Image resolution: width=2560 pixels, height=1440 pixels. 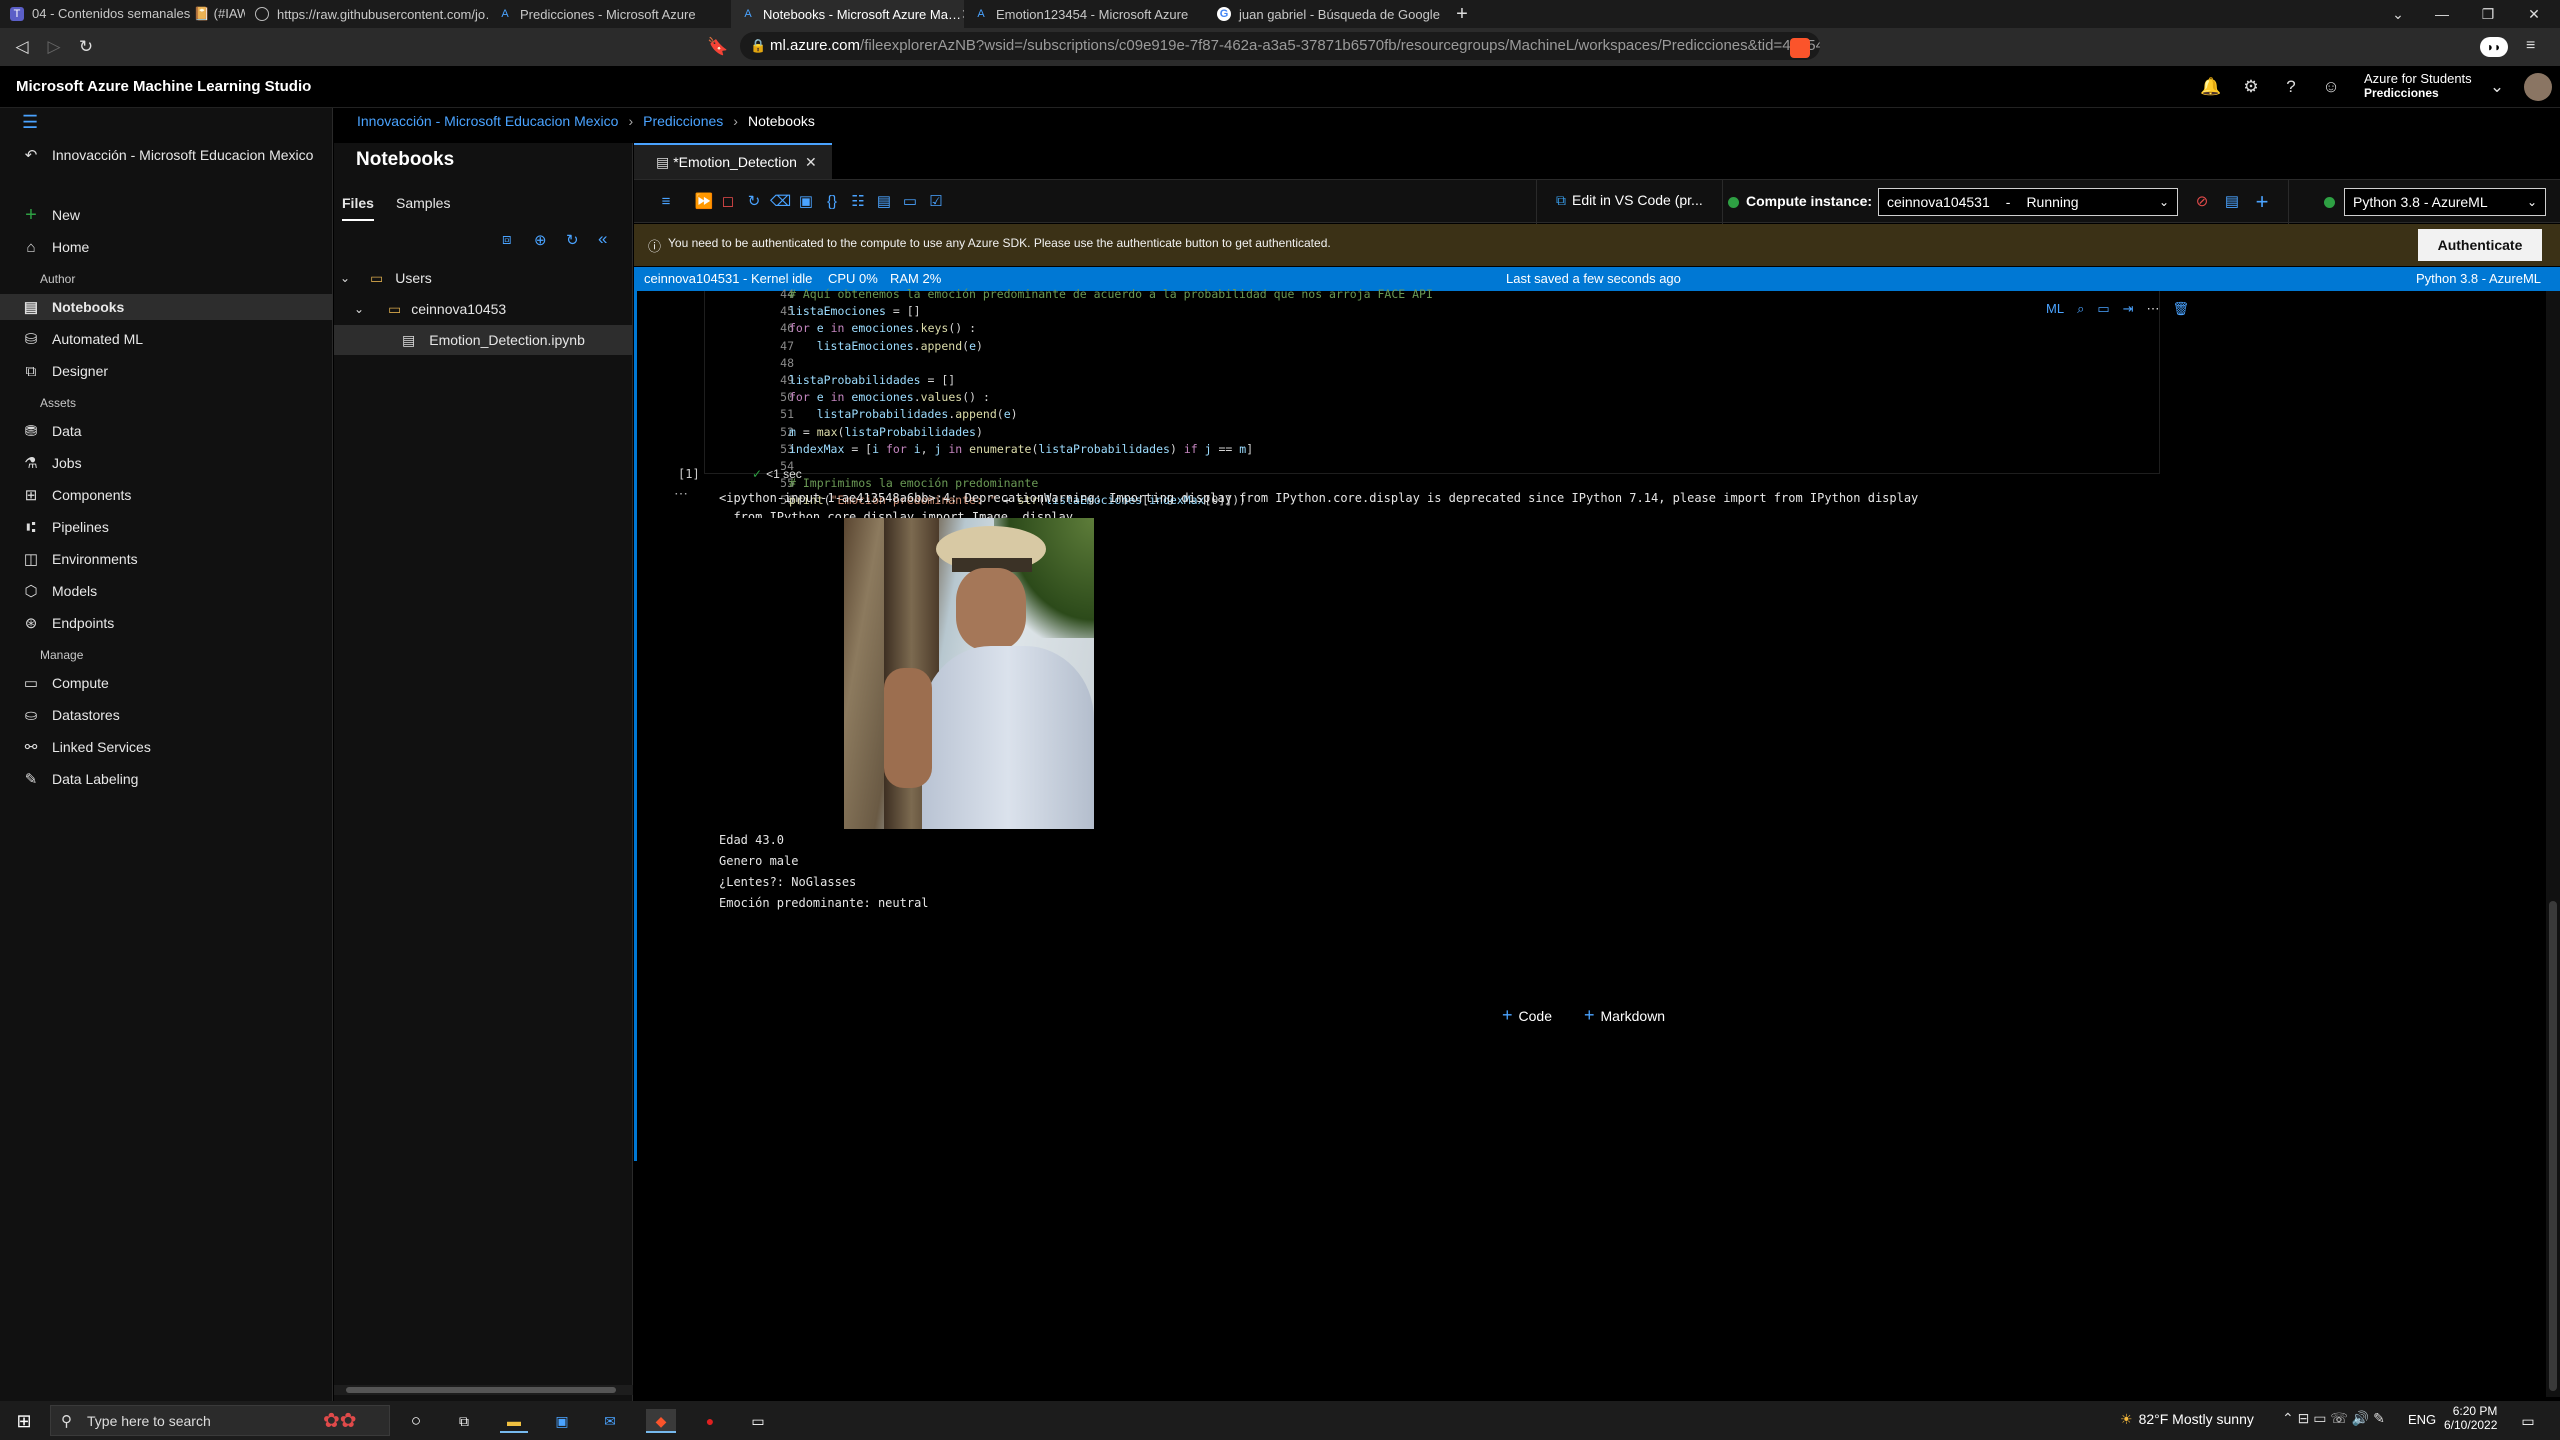 I want to click on nav-pipelines: ⑆ Pipelines, so click(x=172, y=527).